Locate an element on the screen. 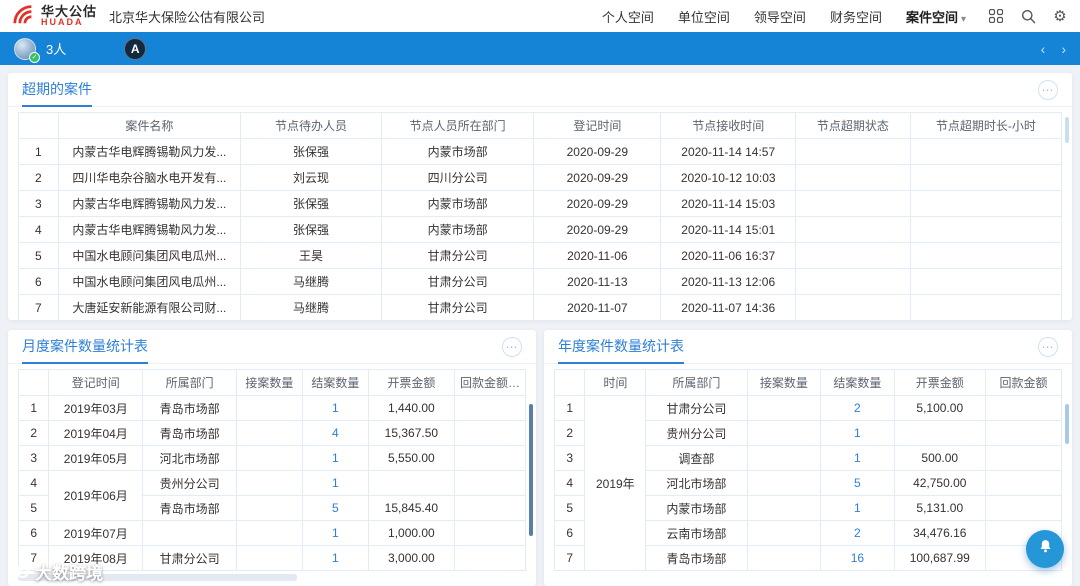  column-header: 节点待办人员 is located at coordinates (311, 125).